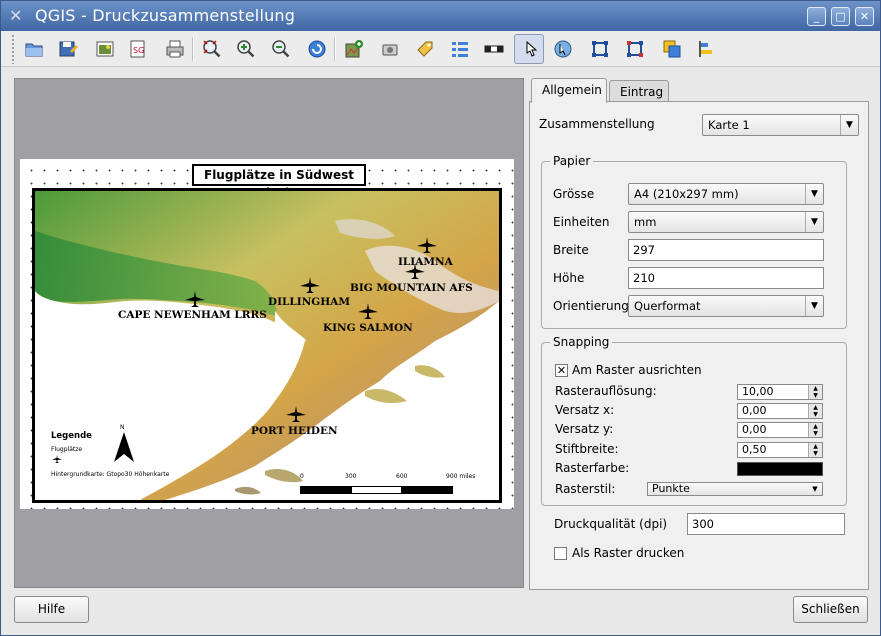 This screenshot has width=881, height=636. I want to click on height-label: Höhe, so click(569, 278).